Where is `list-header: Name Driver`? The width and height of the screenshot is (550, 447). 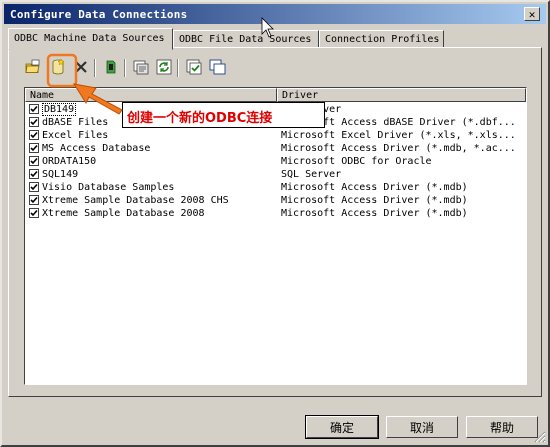 list-header: Name Driver is located at coordinates (275, 95).